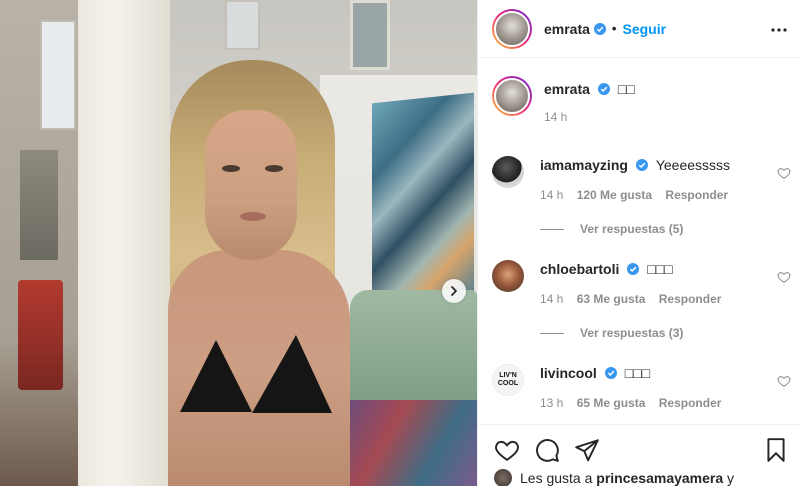 The image size is (800, 486). What do you see at coordinates (567, 89) in the screenshot?
I see `caption-username: emrata` at bounding box center [567, 89].